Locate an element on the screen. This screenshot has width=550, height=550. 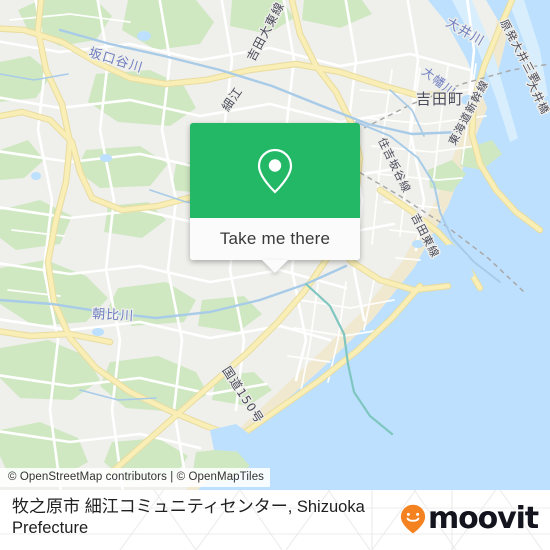
take-me-there-card: Take me there is located at coordinates (275, 198).